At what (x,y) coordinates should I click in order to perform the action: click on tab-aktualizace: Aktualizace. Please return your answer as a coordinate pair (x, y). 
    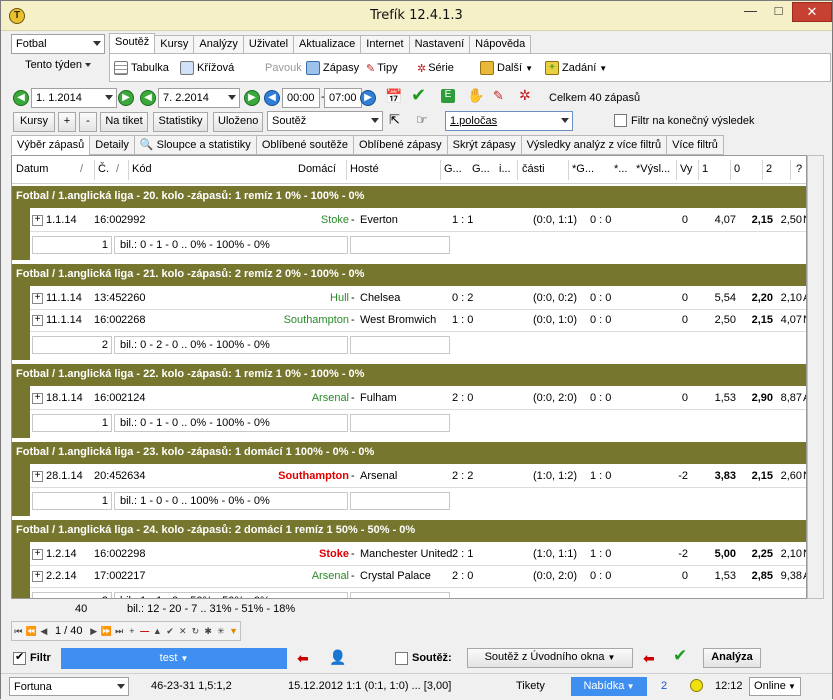
    Looking at the image, I should click on (327, 44).